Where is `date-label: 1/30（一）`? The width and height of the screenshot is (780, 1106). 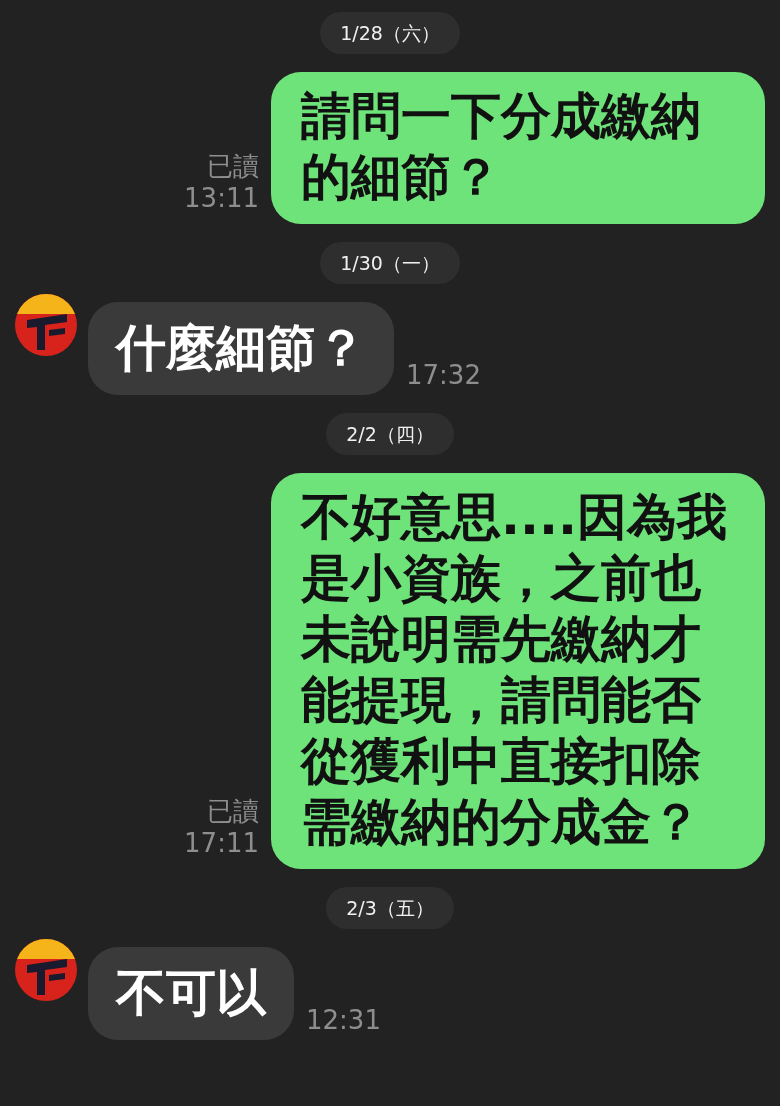 date-label: 1/30（一） is located at coordinates (390, 263).